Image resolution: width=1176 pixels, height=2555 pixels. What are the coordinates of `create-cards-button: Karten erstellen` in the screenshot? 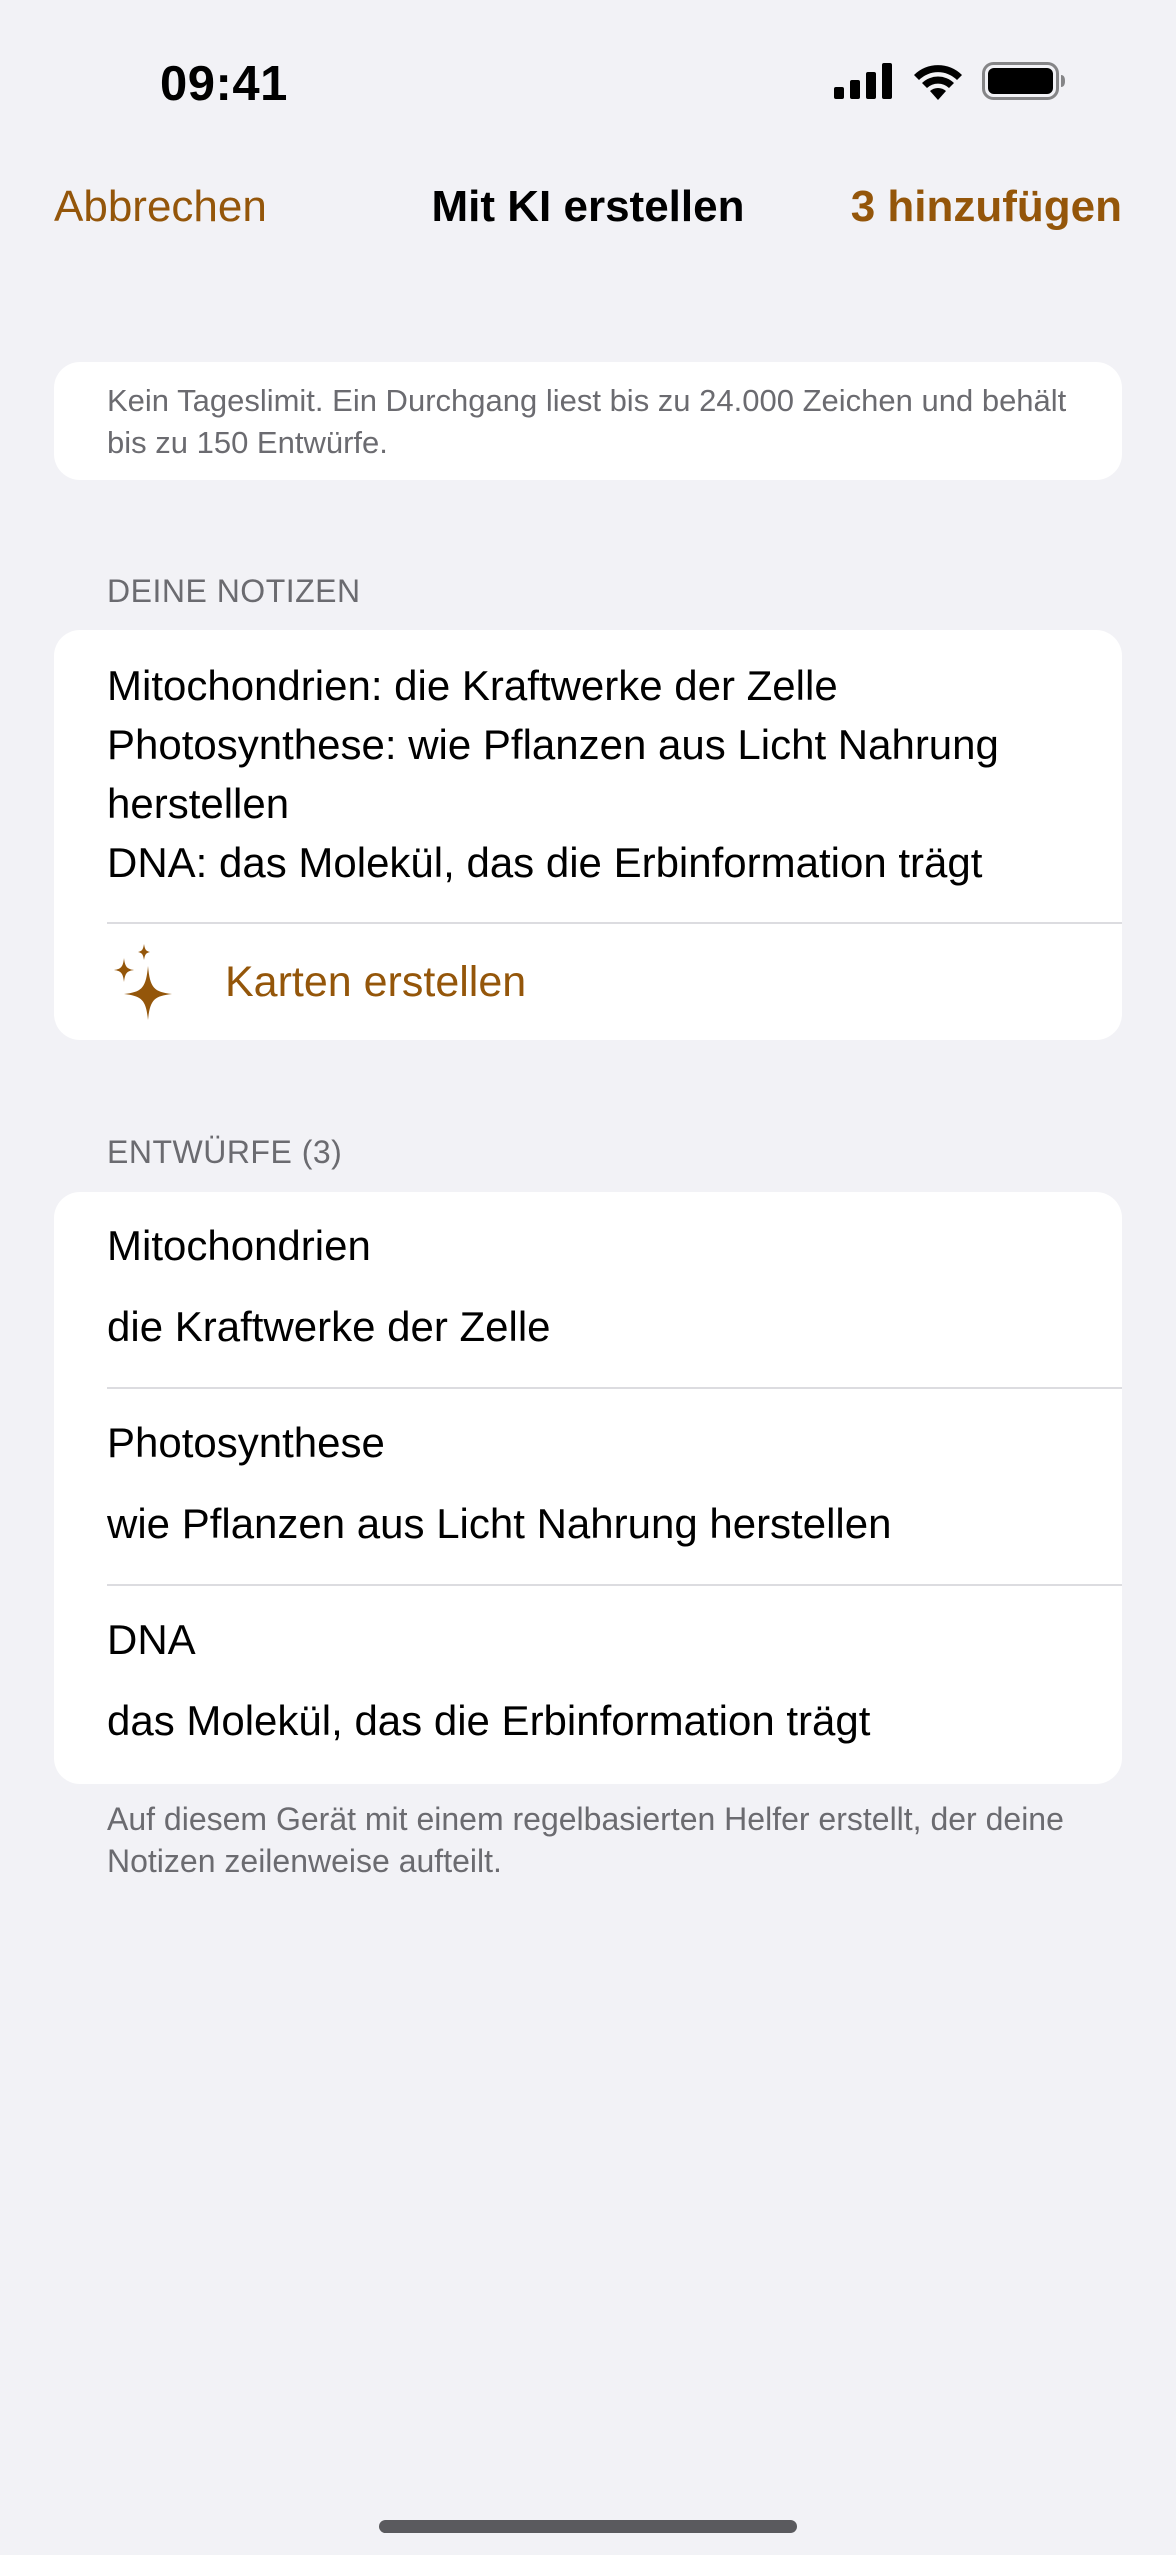 It's located at (588, 982).